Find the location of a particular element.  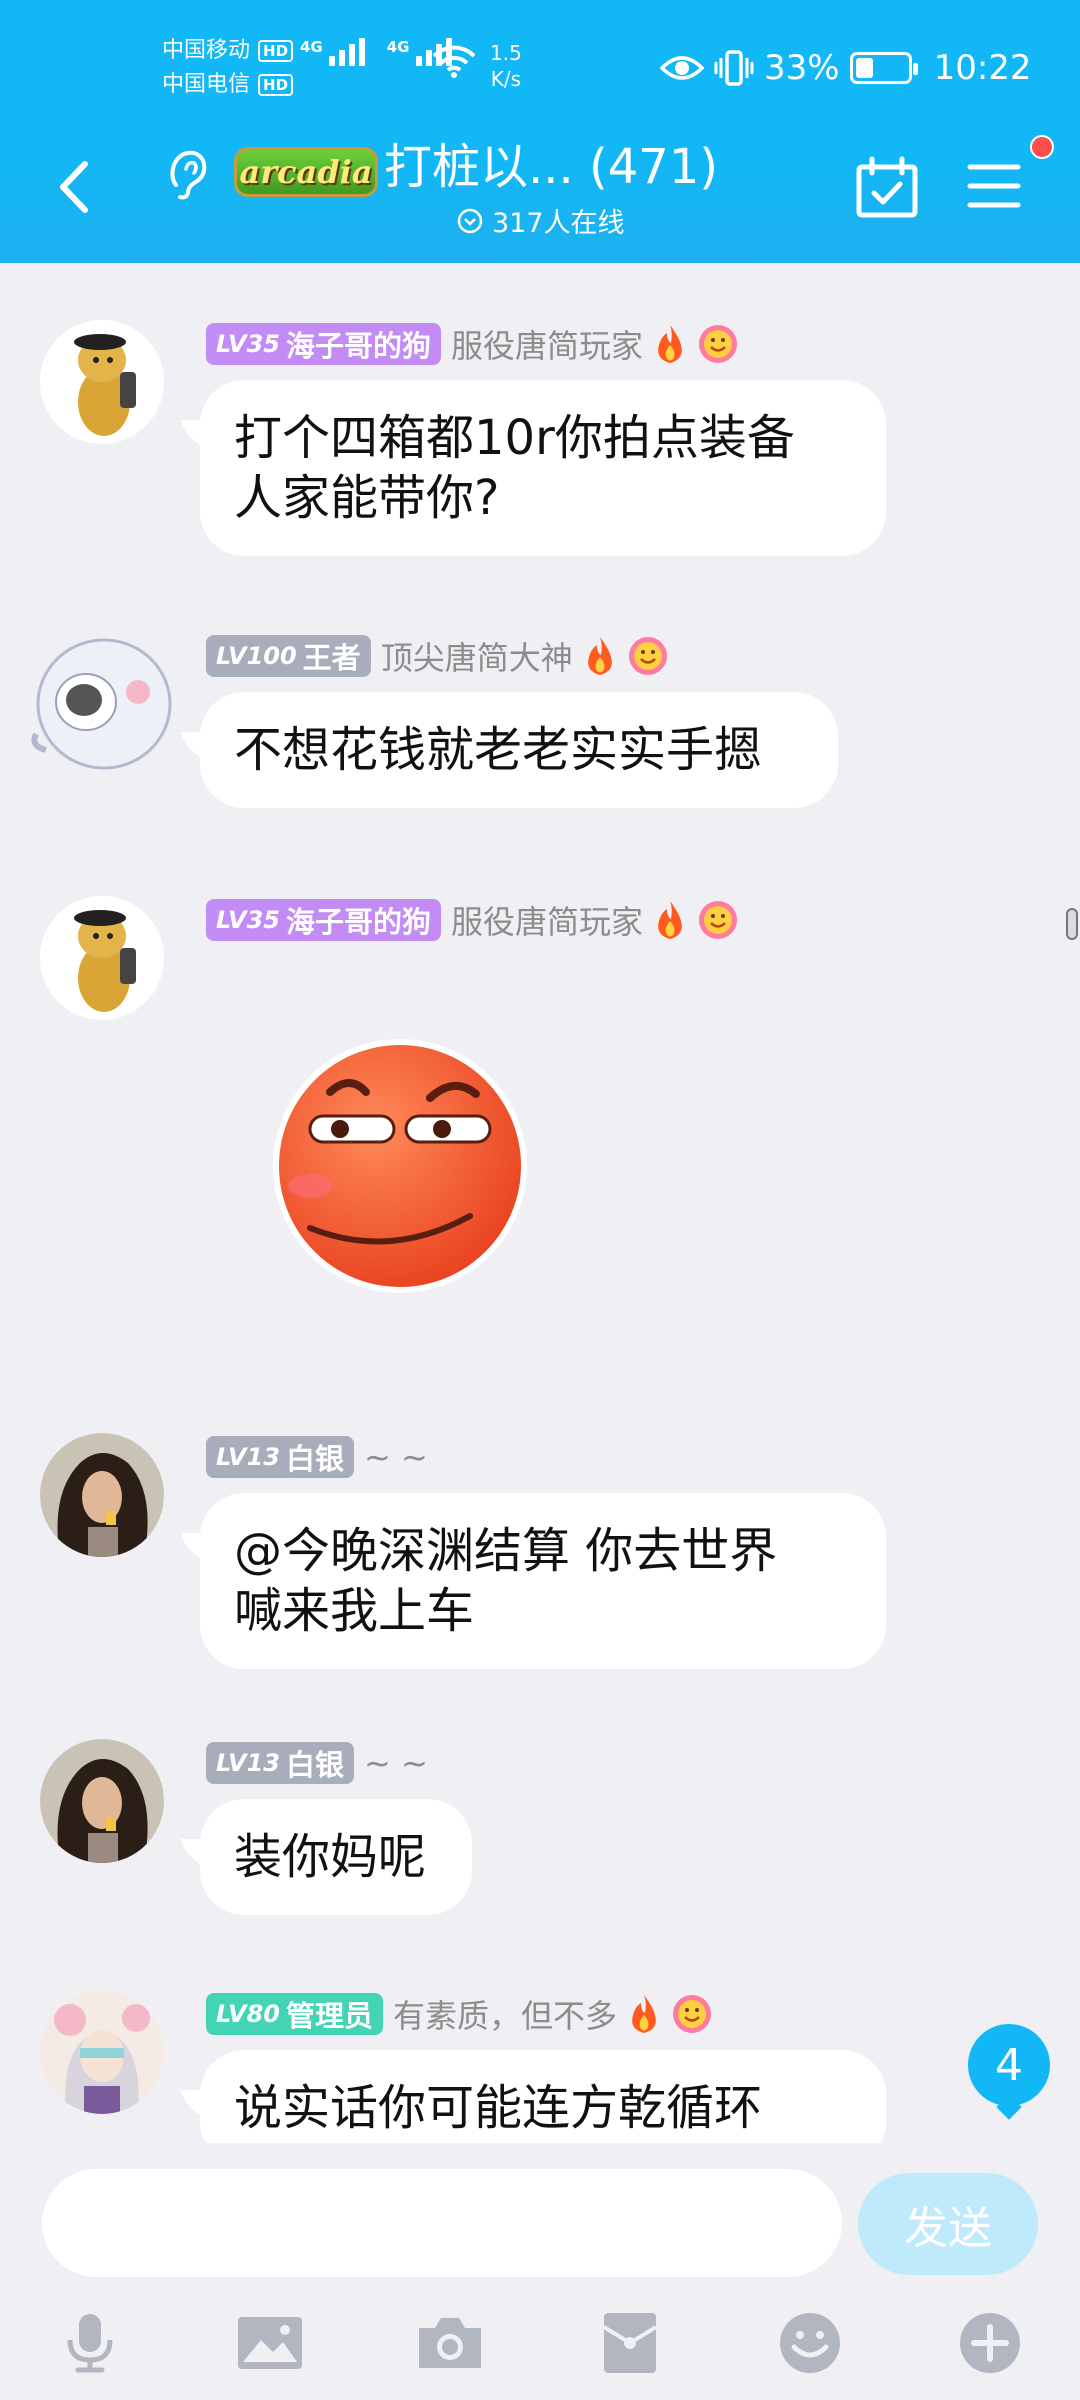

network-speed: 1.5 K/s is located at coordinates (506, 66).